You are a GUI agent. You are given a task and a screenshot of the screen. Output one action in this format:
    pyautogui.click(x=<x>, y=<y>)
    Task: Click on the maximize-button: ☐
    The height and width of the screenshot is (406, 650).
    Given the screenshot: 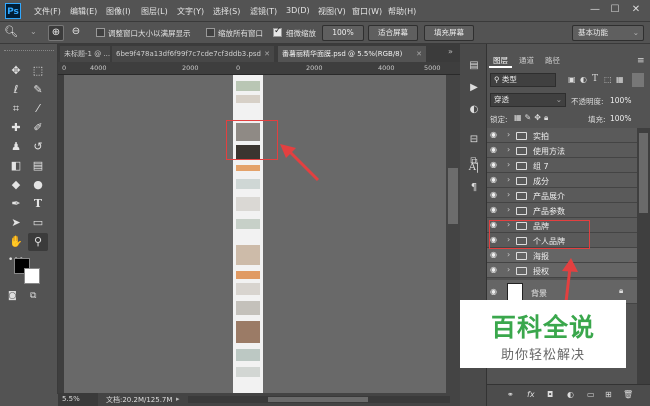 What is the action you would take?
    pyautogui.click(x=615, y=10)
    